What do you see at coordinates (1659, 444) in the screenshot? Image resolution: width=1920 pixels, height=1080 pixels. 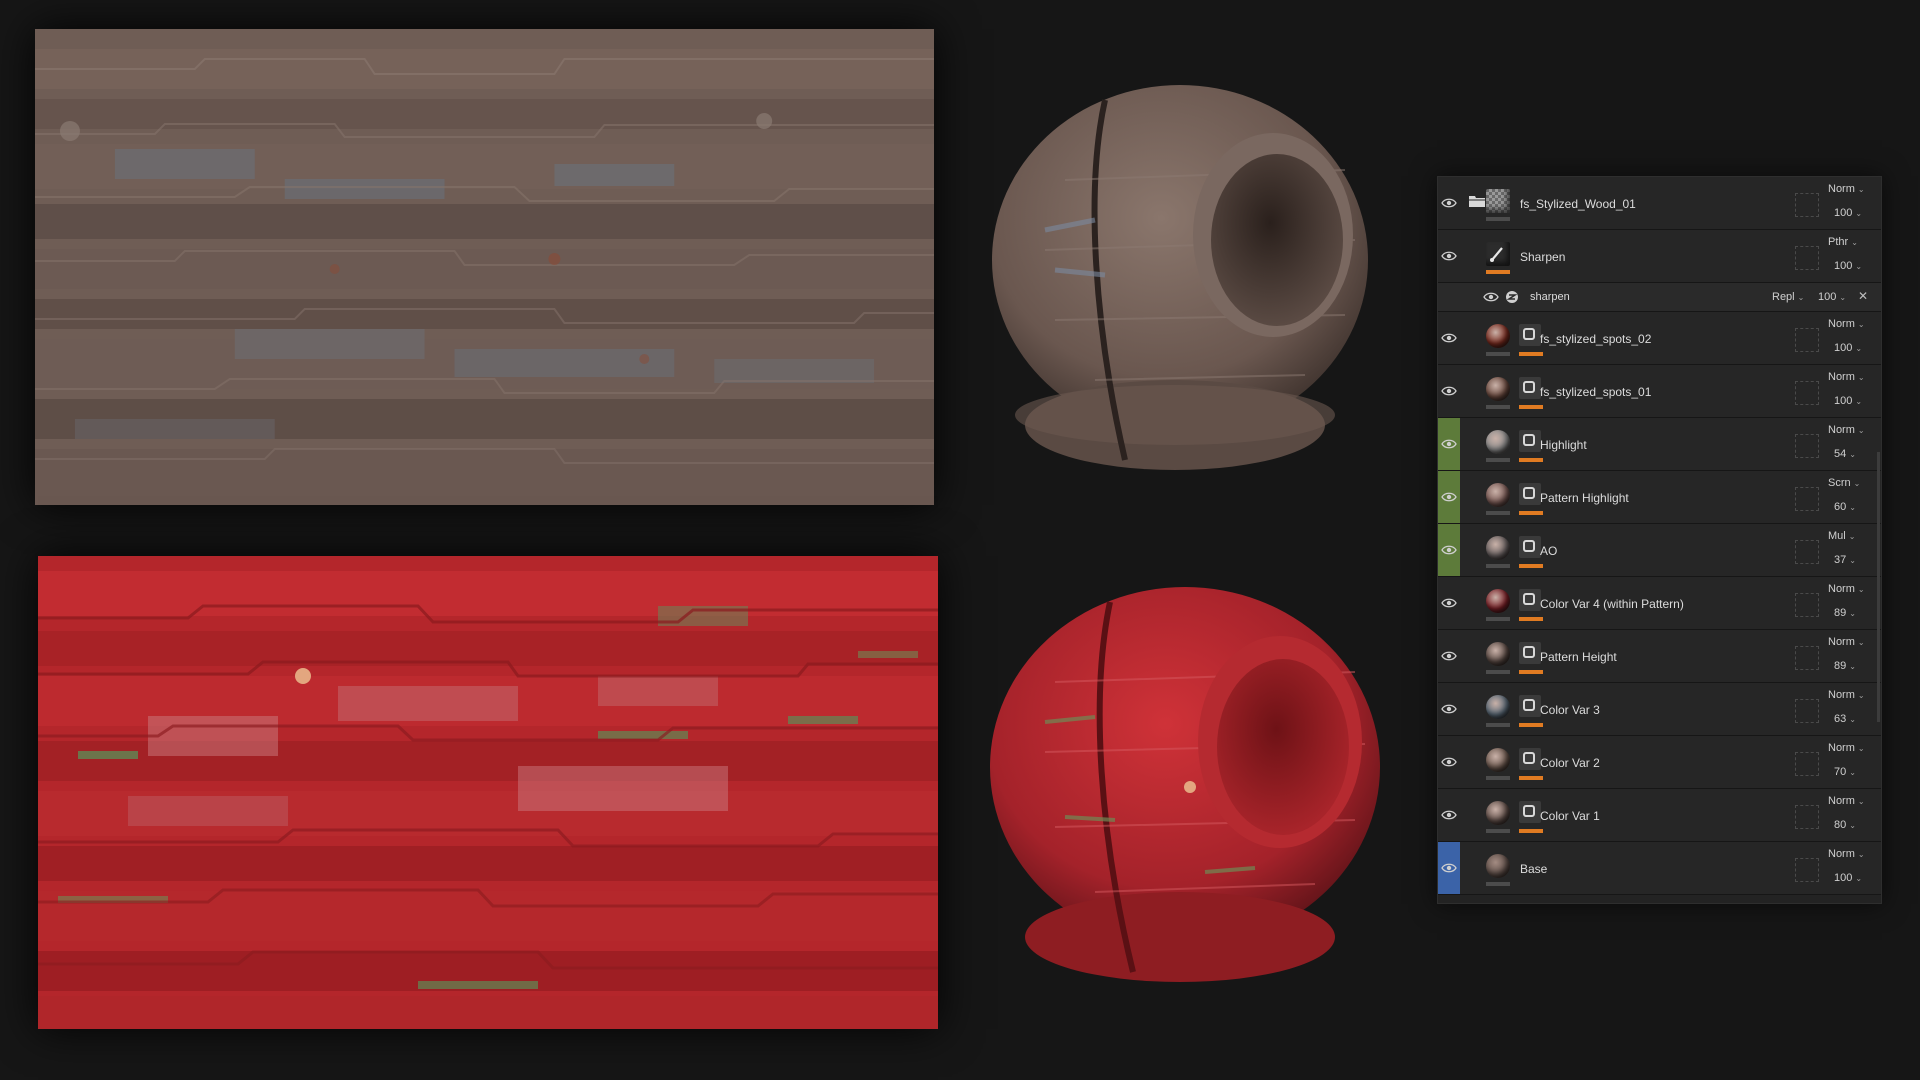 I see `layer-row-highlight: Highlight Norm ⌄ 54 ⌄` at bounding box center [1659, 444].